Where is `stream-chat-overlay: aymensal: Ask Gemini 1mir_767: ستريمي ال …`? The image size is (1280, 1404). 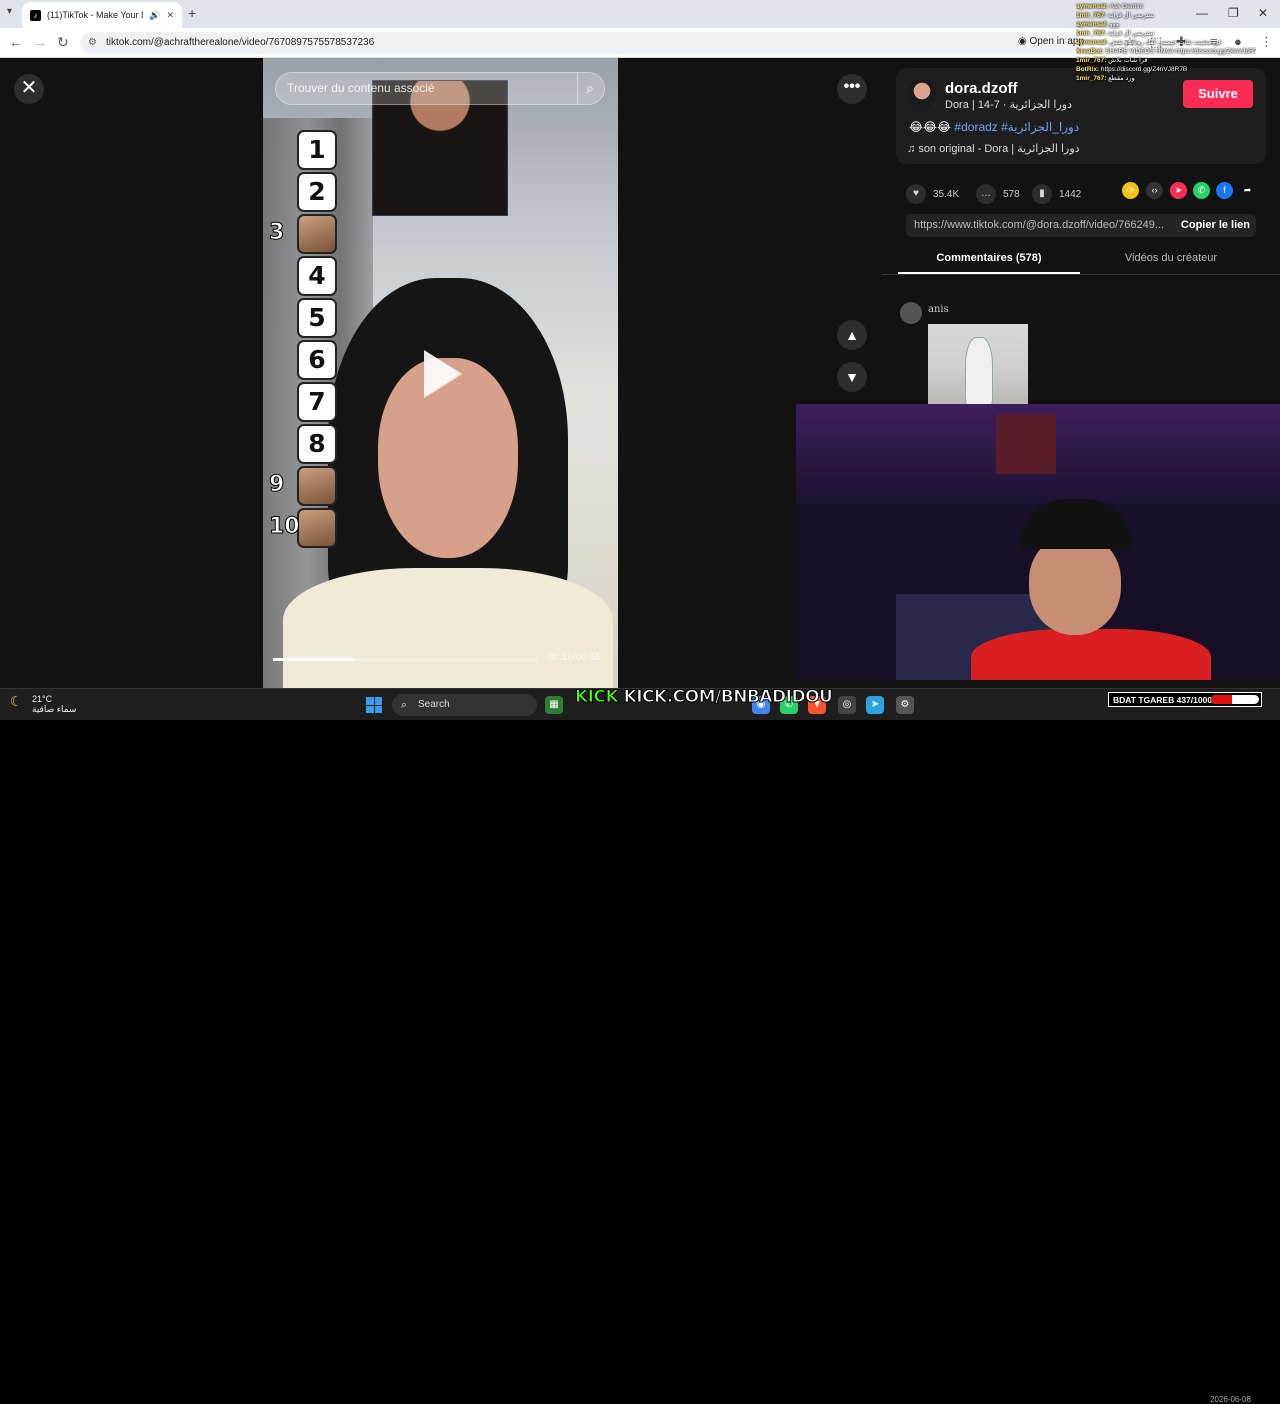
stream-chat-overlay: aymensal: Ask Gemini 1mir_767: ستريمي ال … is located at coordinates (1166, 42).